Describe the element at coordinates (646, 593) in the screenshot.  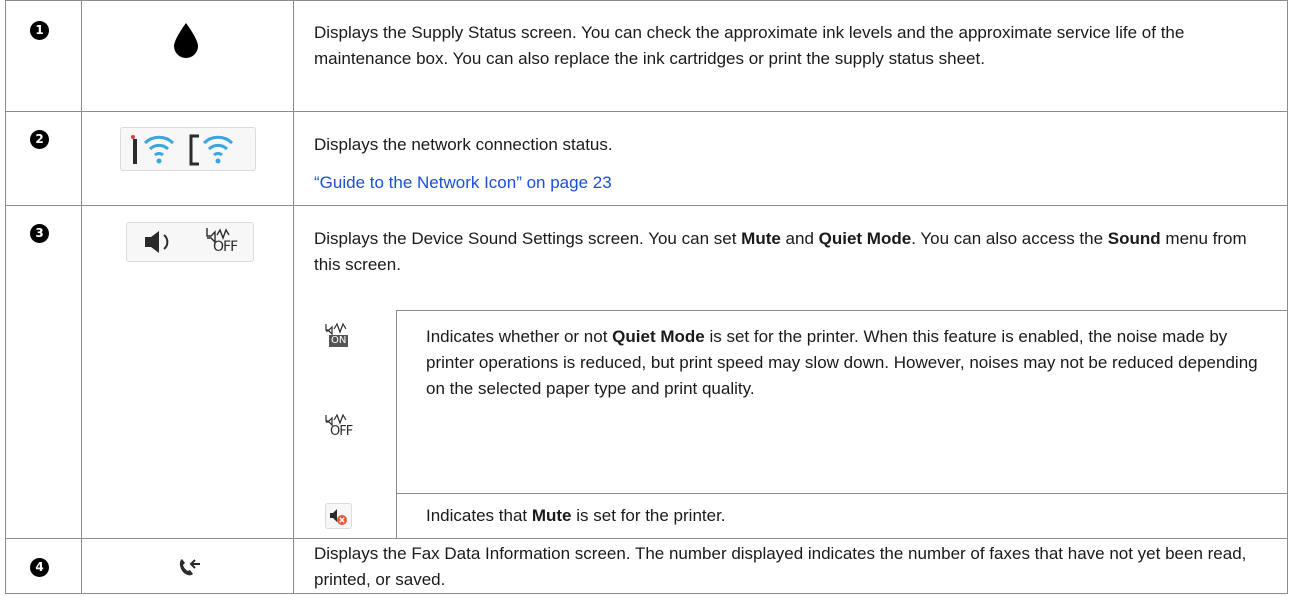
I see `table-border-bottom` at that location.